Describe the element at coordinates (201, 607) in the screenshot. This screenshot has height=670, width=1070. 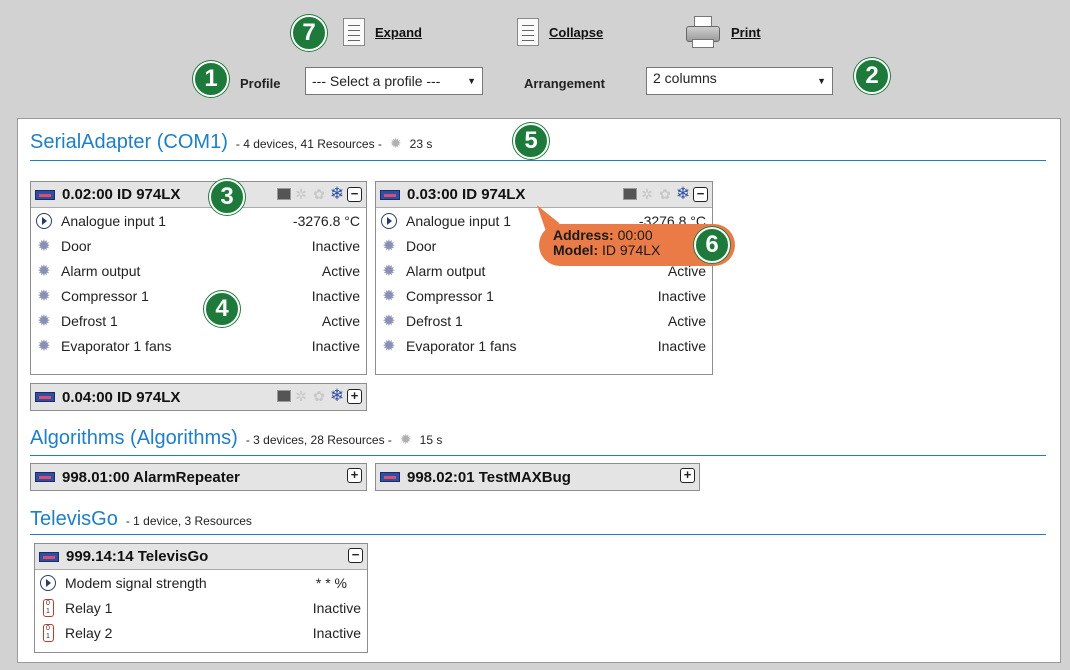
I see `resource-row: 0 1 Relay 1 Inactive` at that location.